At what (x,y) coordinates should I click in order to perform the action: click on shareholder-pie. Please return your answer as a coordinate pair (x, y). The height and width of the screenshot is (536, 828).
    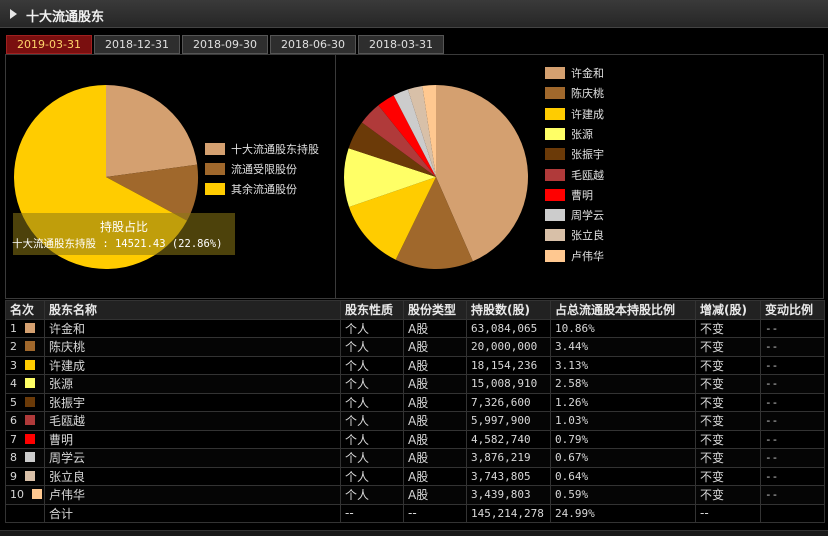
    Looking at the image, I should click on (436, 177).